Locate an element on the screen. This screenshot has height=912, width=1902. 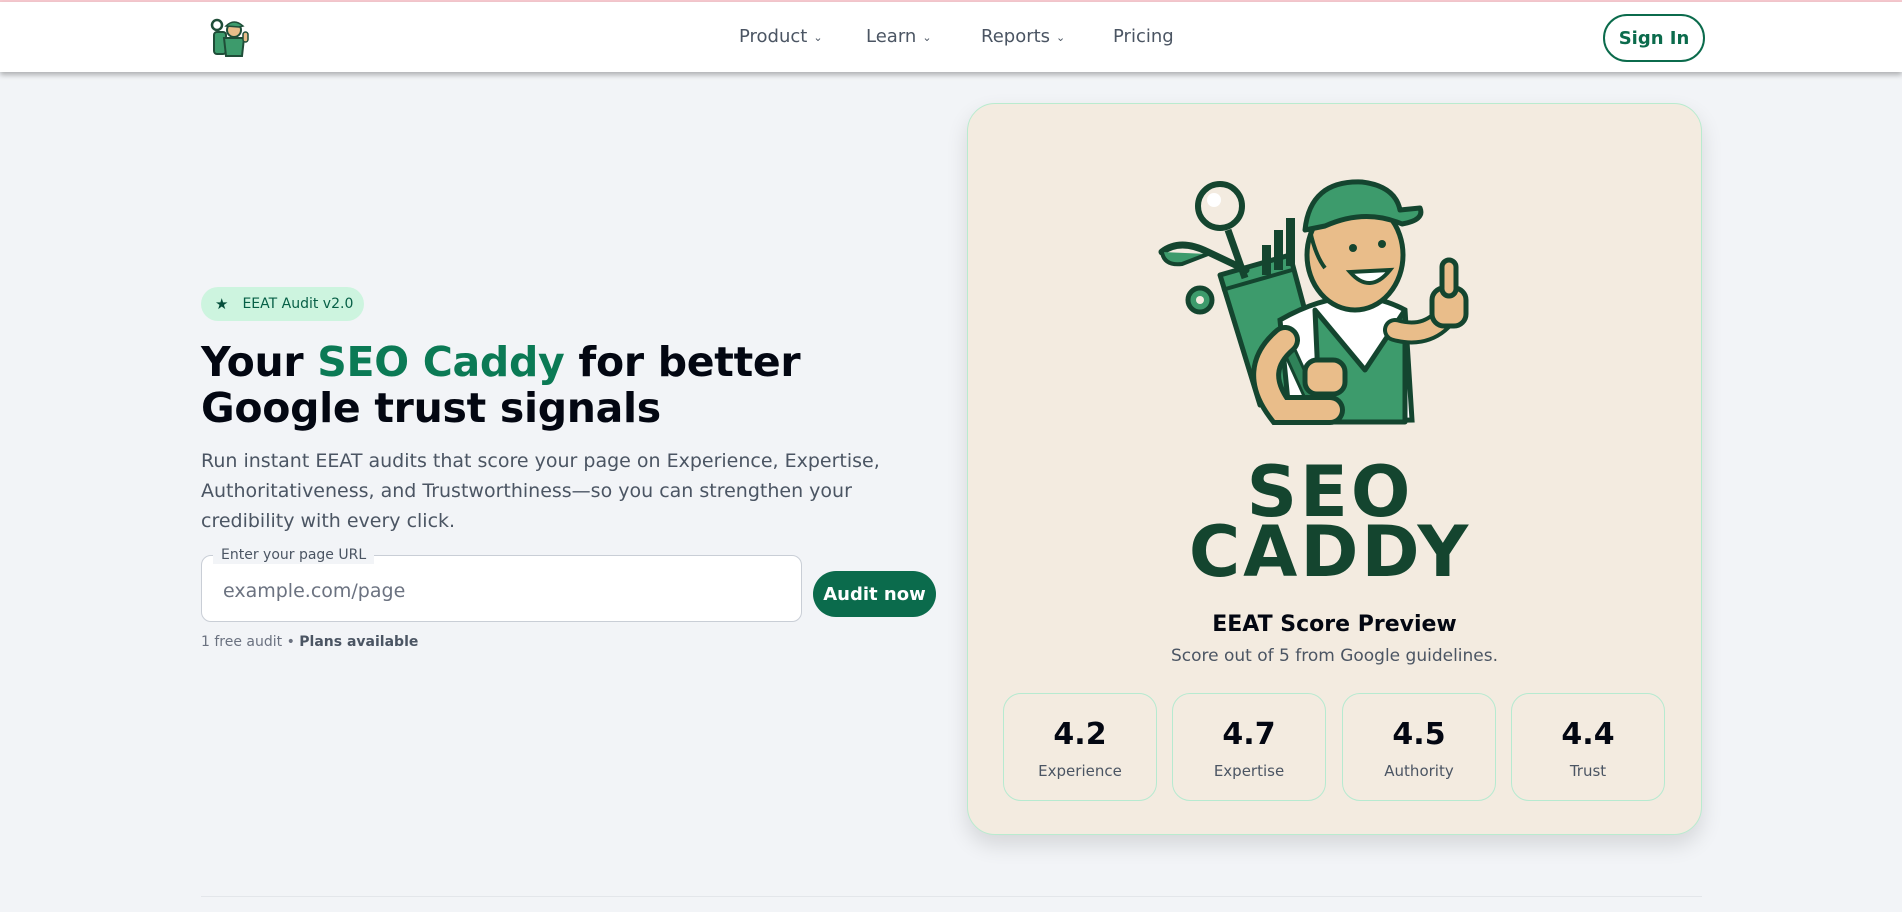
version-badge: ★ EEAT Audit v2.0 is located at coordinates (282, 304).